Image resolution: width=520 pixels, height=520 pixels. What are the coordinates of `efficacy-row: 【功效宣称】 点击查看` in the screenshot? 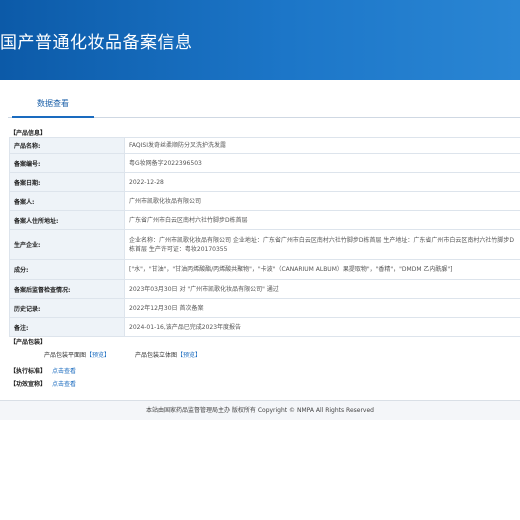 It's located at (43, 383).